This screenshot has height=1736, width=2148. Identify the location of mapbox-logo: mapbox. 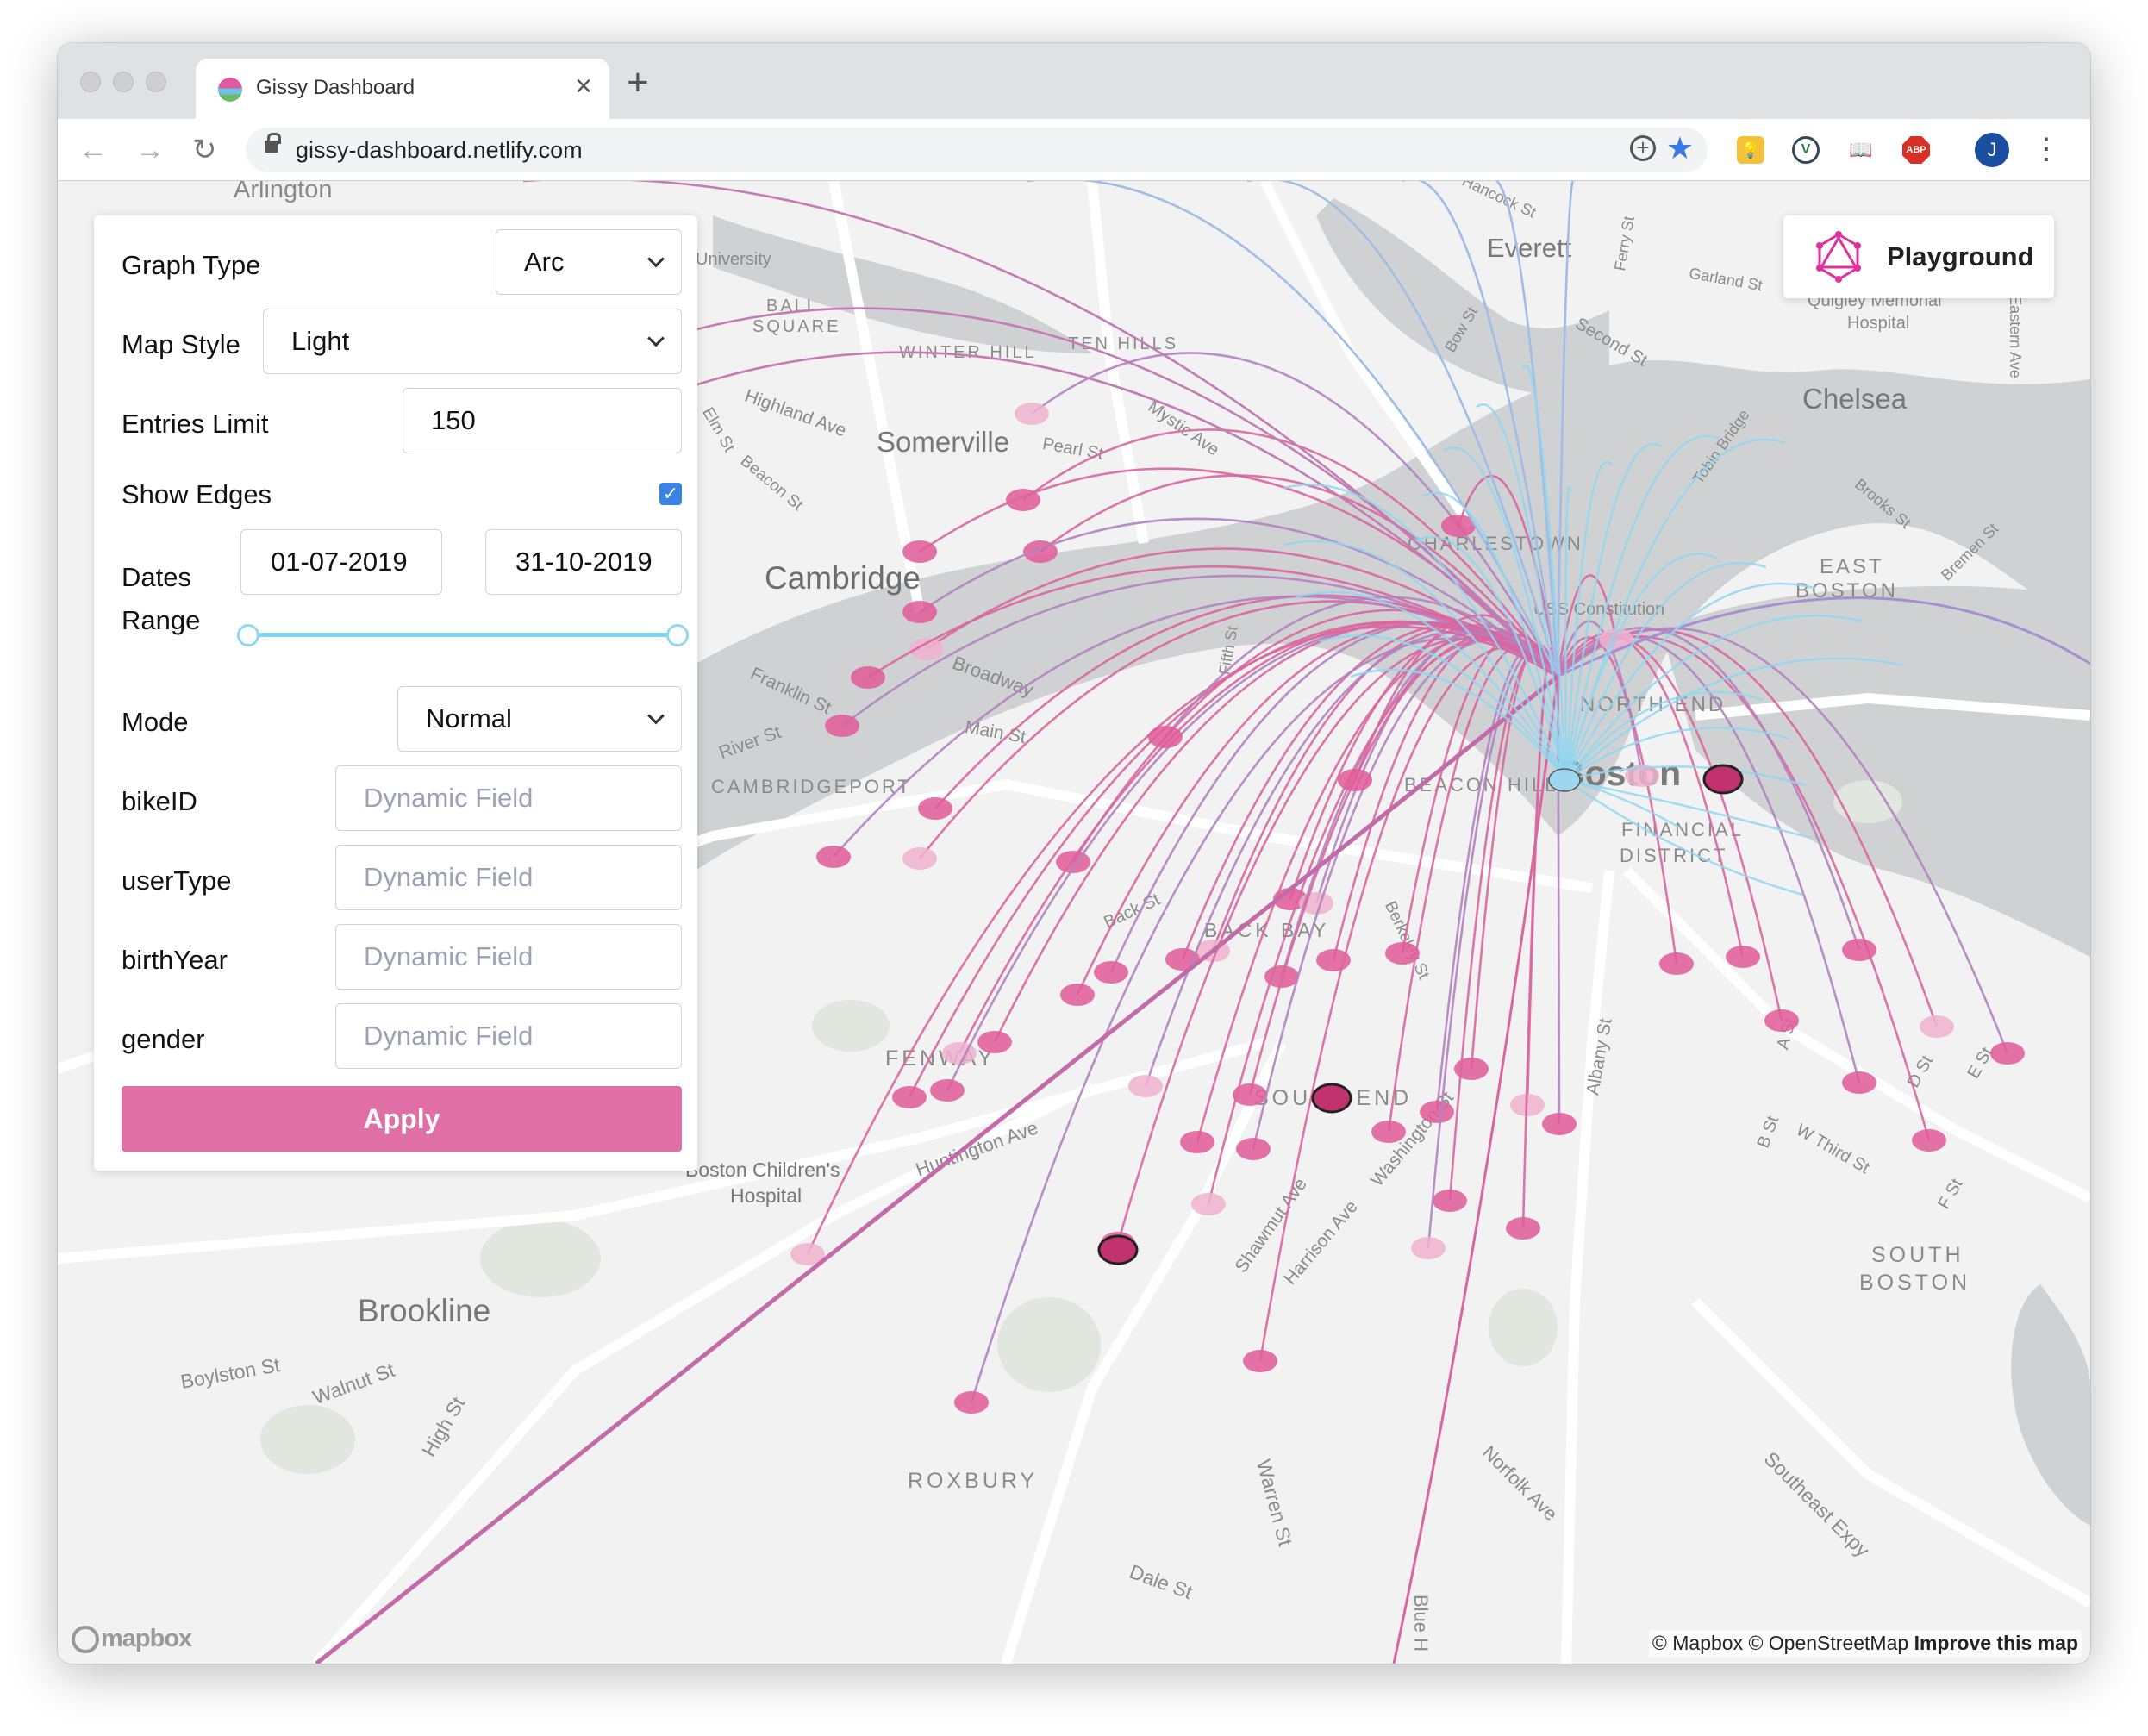
(132, 1638).